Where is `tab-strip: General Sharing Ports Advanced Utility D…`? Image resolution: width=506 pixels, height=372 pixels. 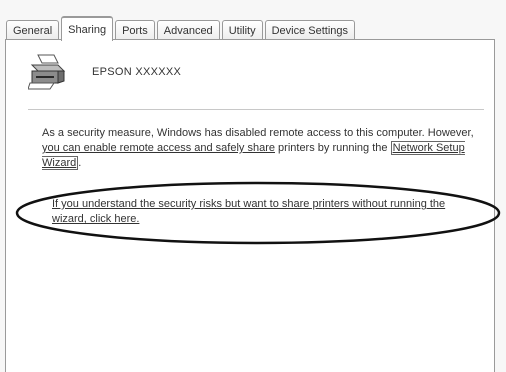
tab-strip: General Sharing Ports Advanced Utility D… is located at coordinates (181, 27).